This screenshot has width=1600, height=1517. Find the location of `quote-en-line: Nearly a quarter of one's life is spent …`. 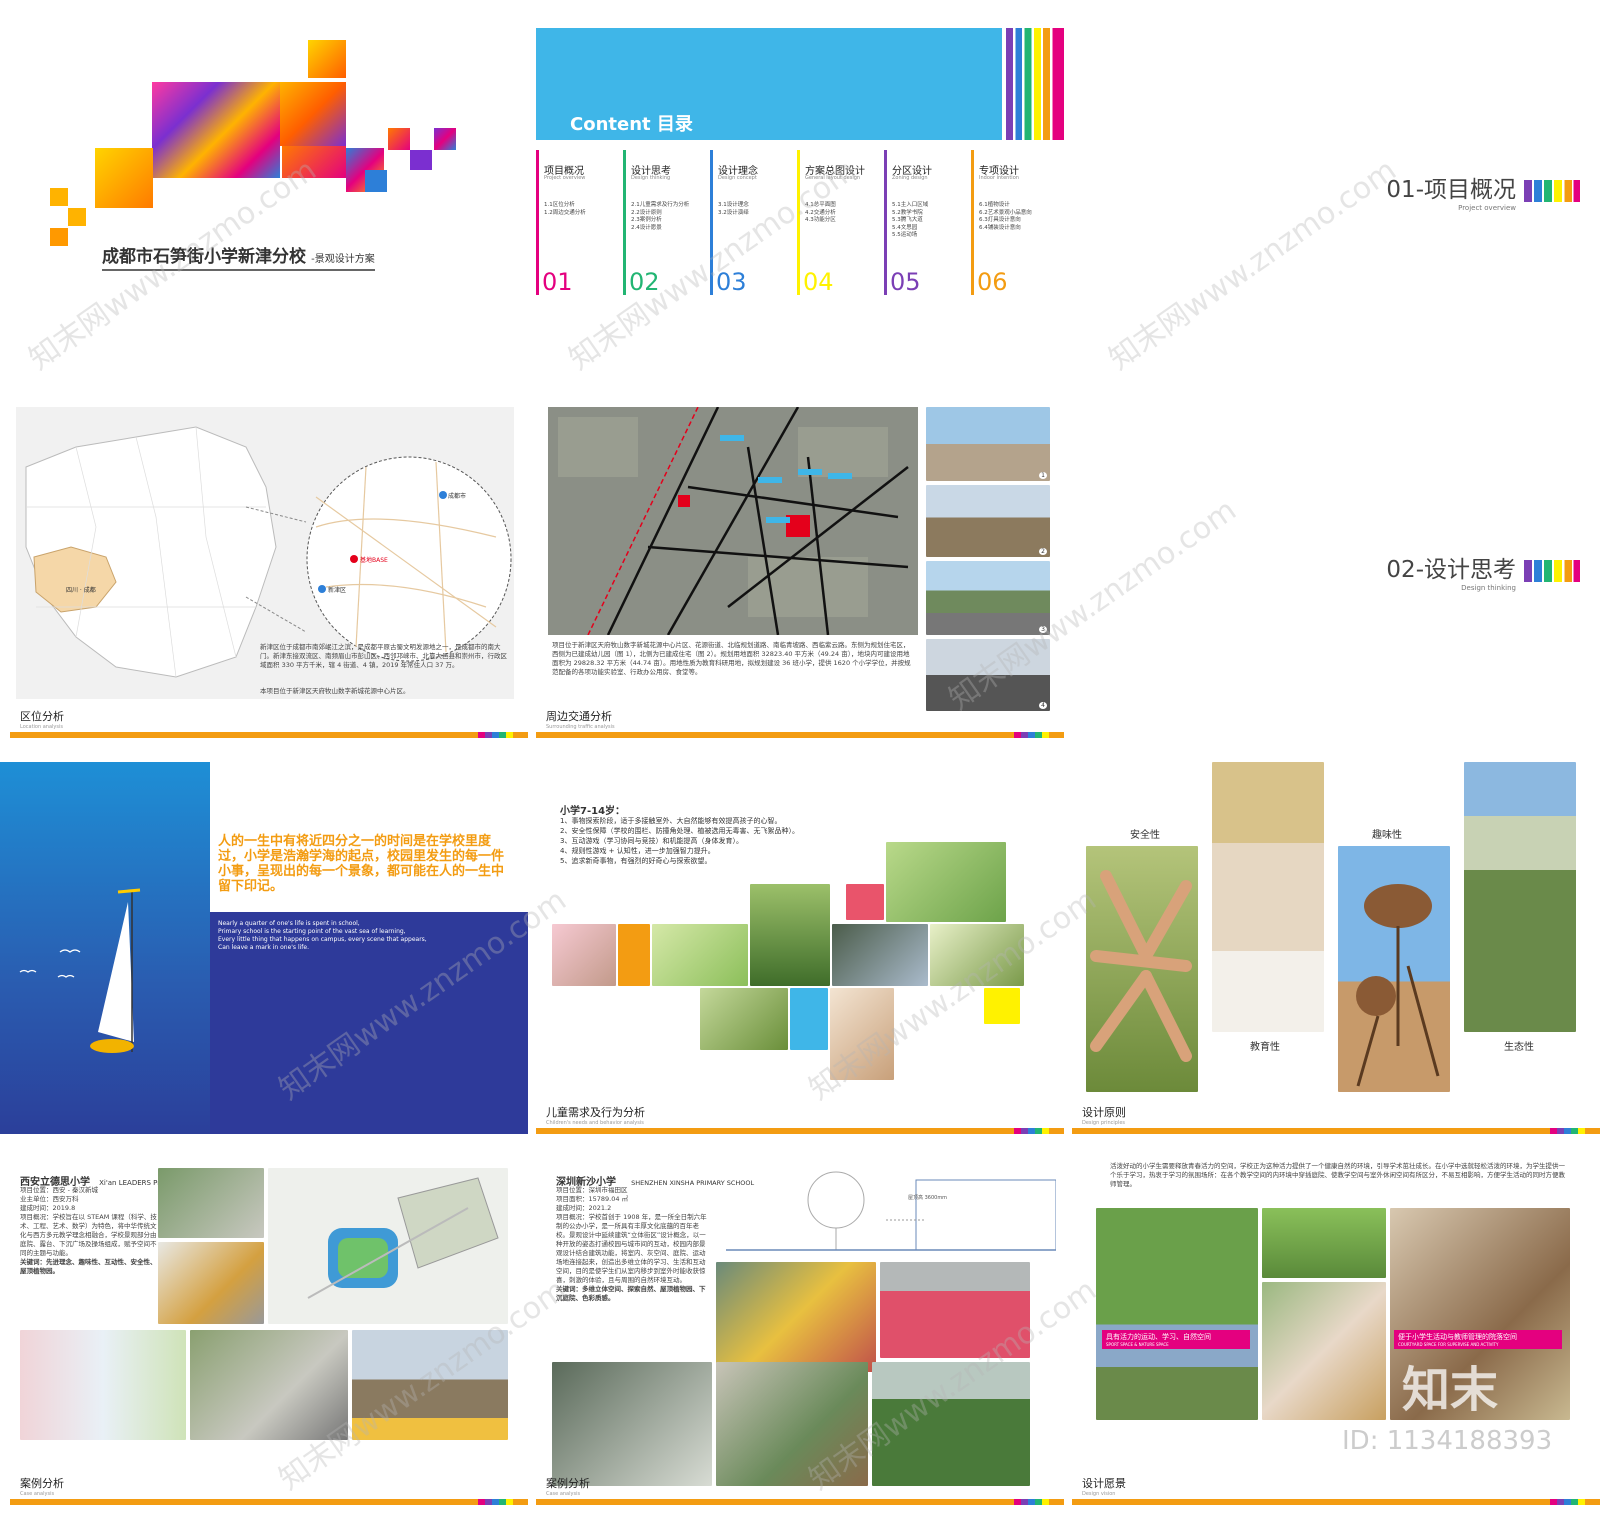

quote-en-line: Nearly a quarter of one's life is spent … is located at coordinates (289, 923).